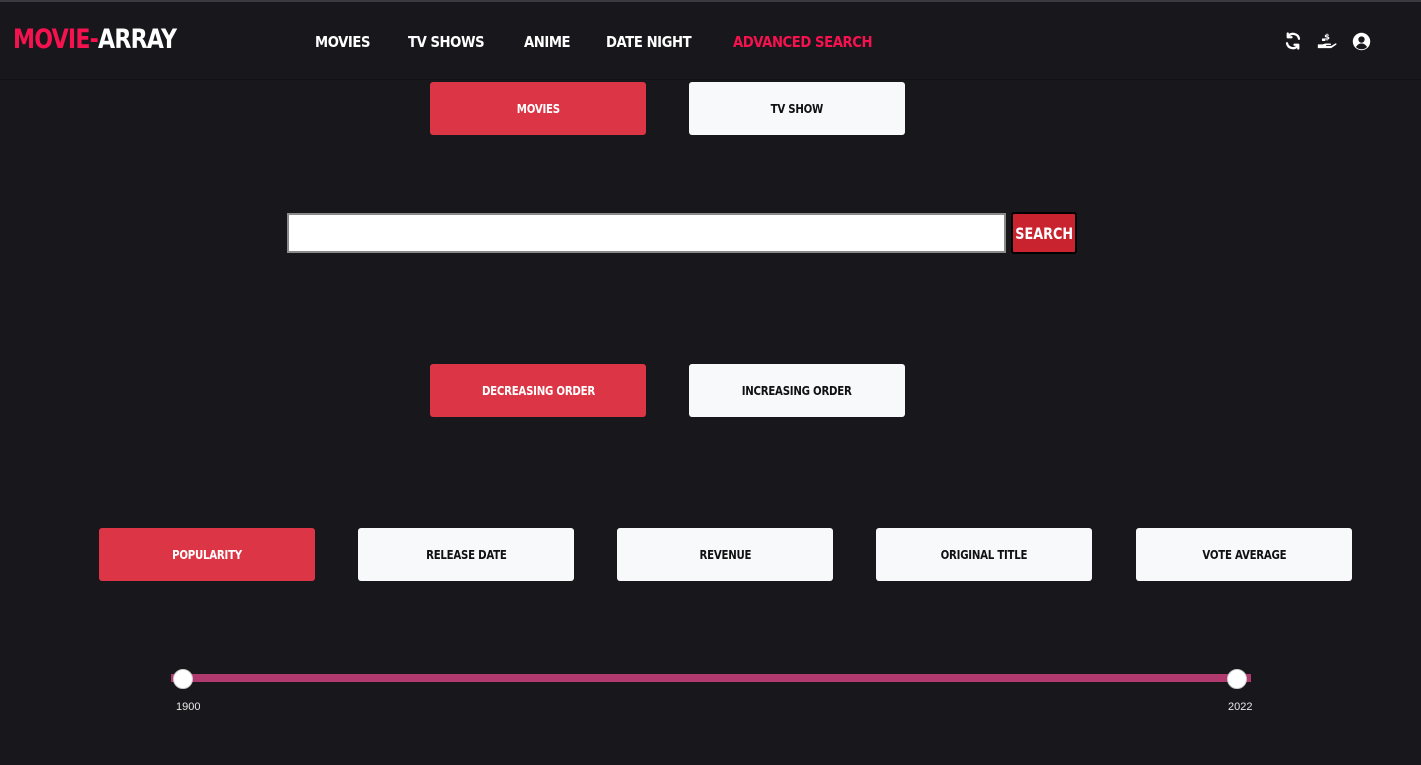 The image size is (1421, 765). I want to click on year-range-min-handle, so click(183, 679).